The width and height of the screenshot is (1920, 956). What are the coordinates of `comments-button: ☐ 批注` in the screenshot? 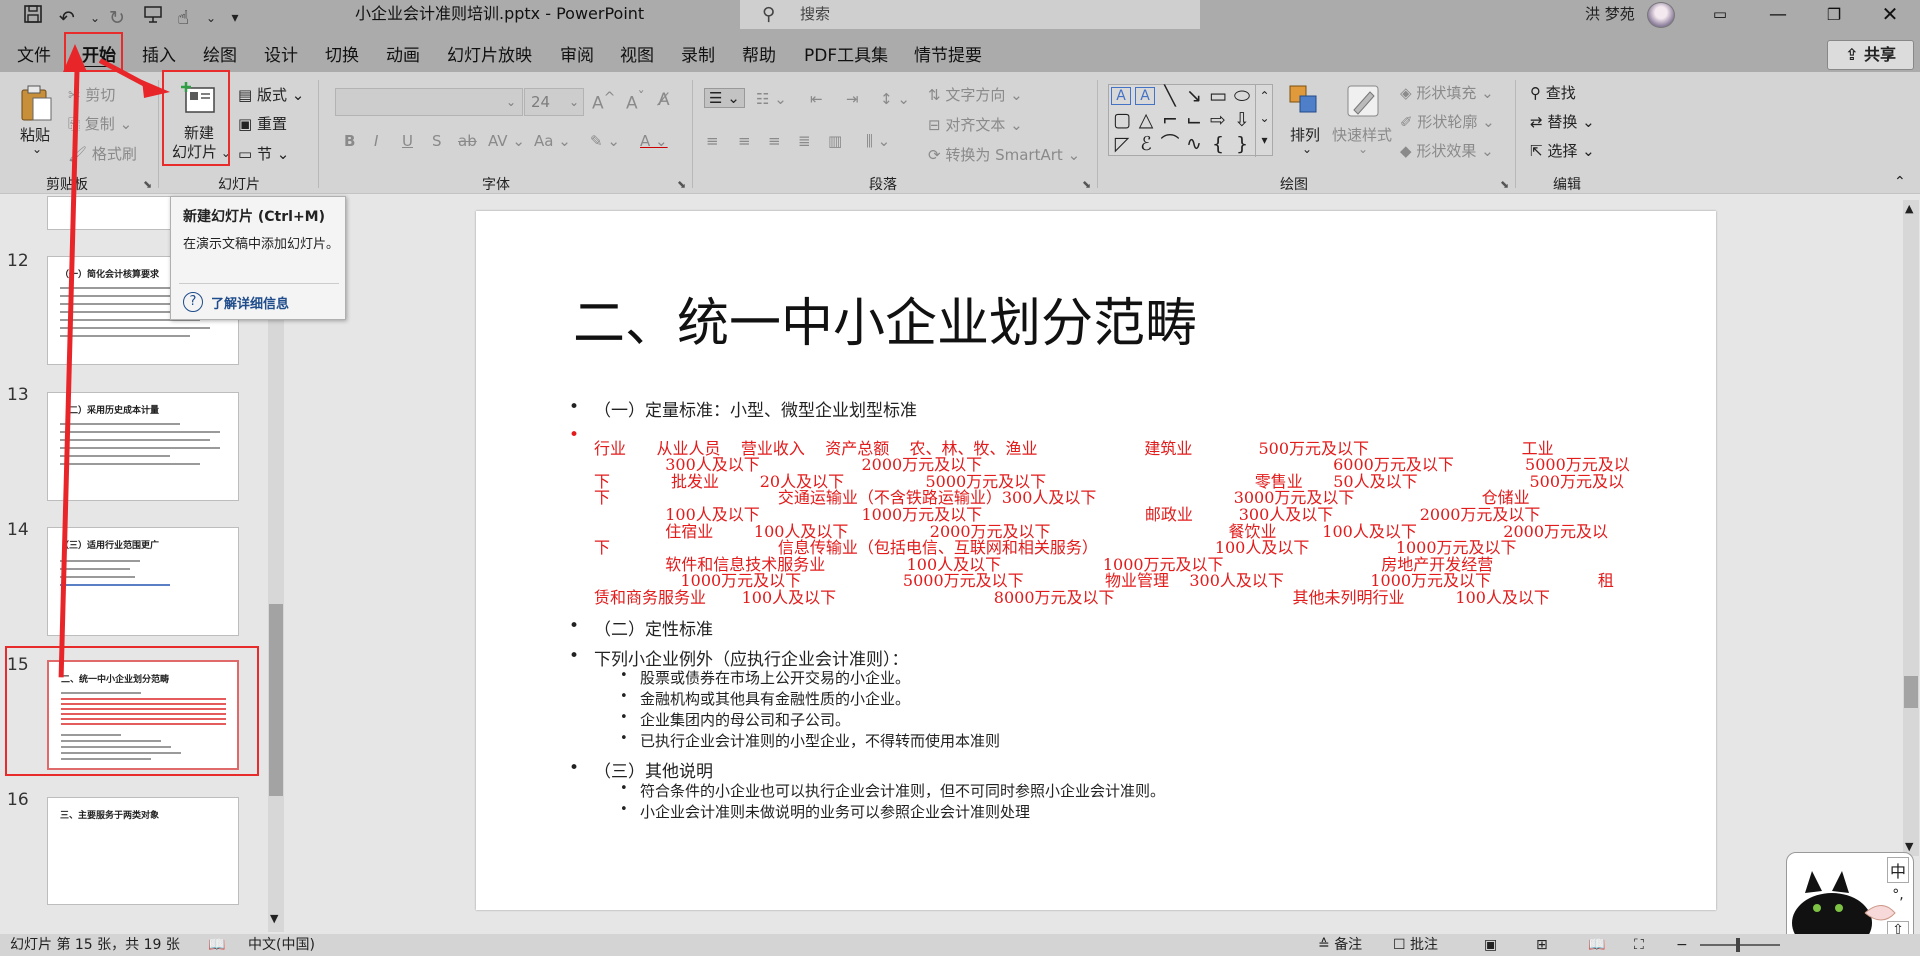 It's located at (1415, 945).